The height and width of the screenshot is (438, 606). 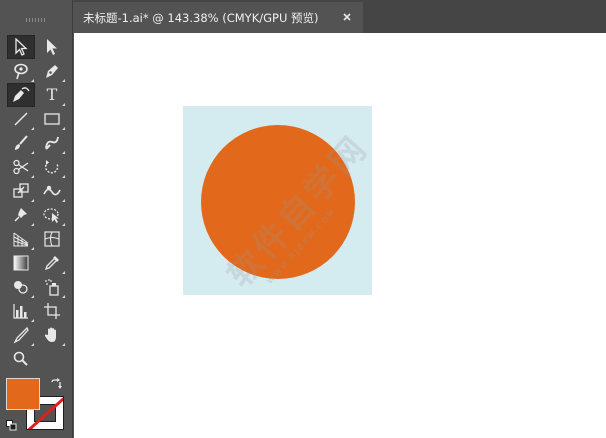 I want to click on mesh-icon, so click(x=52, y=239).